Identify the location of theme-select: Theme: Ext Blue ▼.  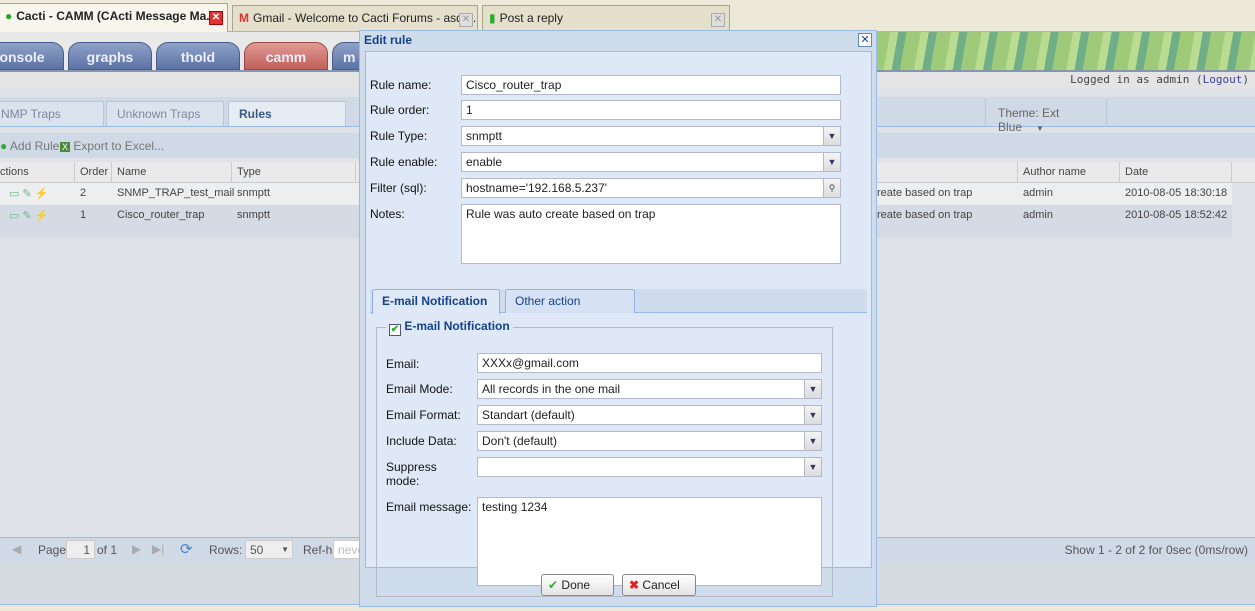
(1046, 116).